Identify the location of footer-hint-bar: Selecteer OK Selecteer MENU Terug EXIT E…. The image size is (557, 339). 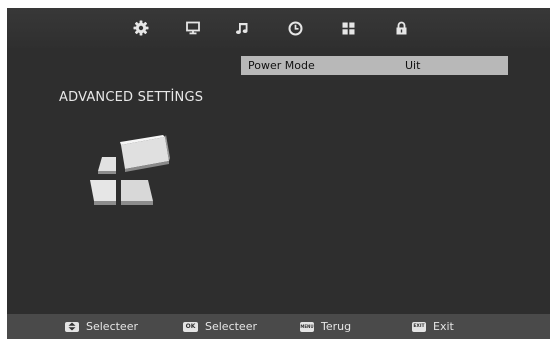
(278, 326).